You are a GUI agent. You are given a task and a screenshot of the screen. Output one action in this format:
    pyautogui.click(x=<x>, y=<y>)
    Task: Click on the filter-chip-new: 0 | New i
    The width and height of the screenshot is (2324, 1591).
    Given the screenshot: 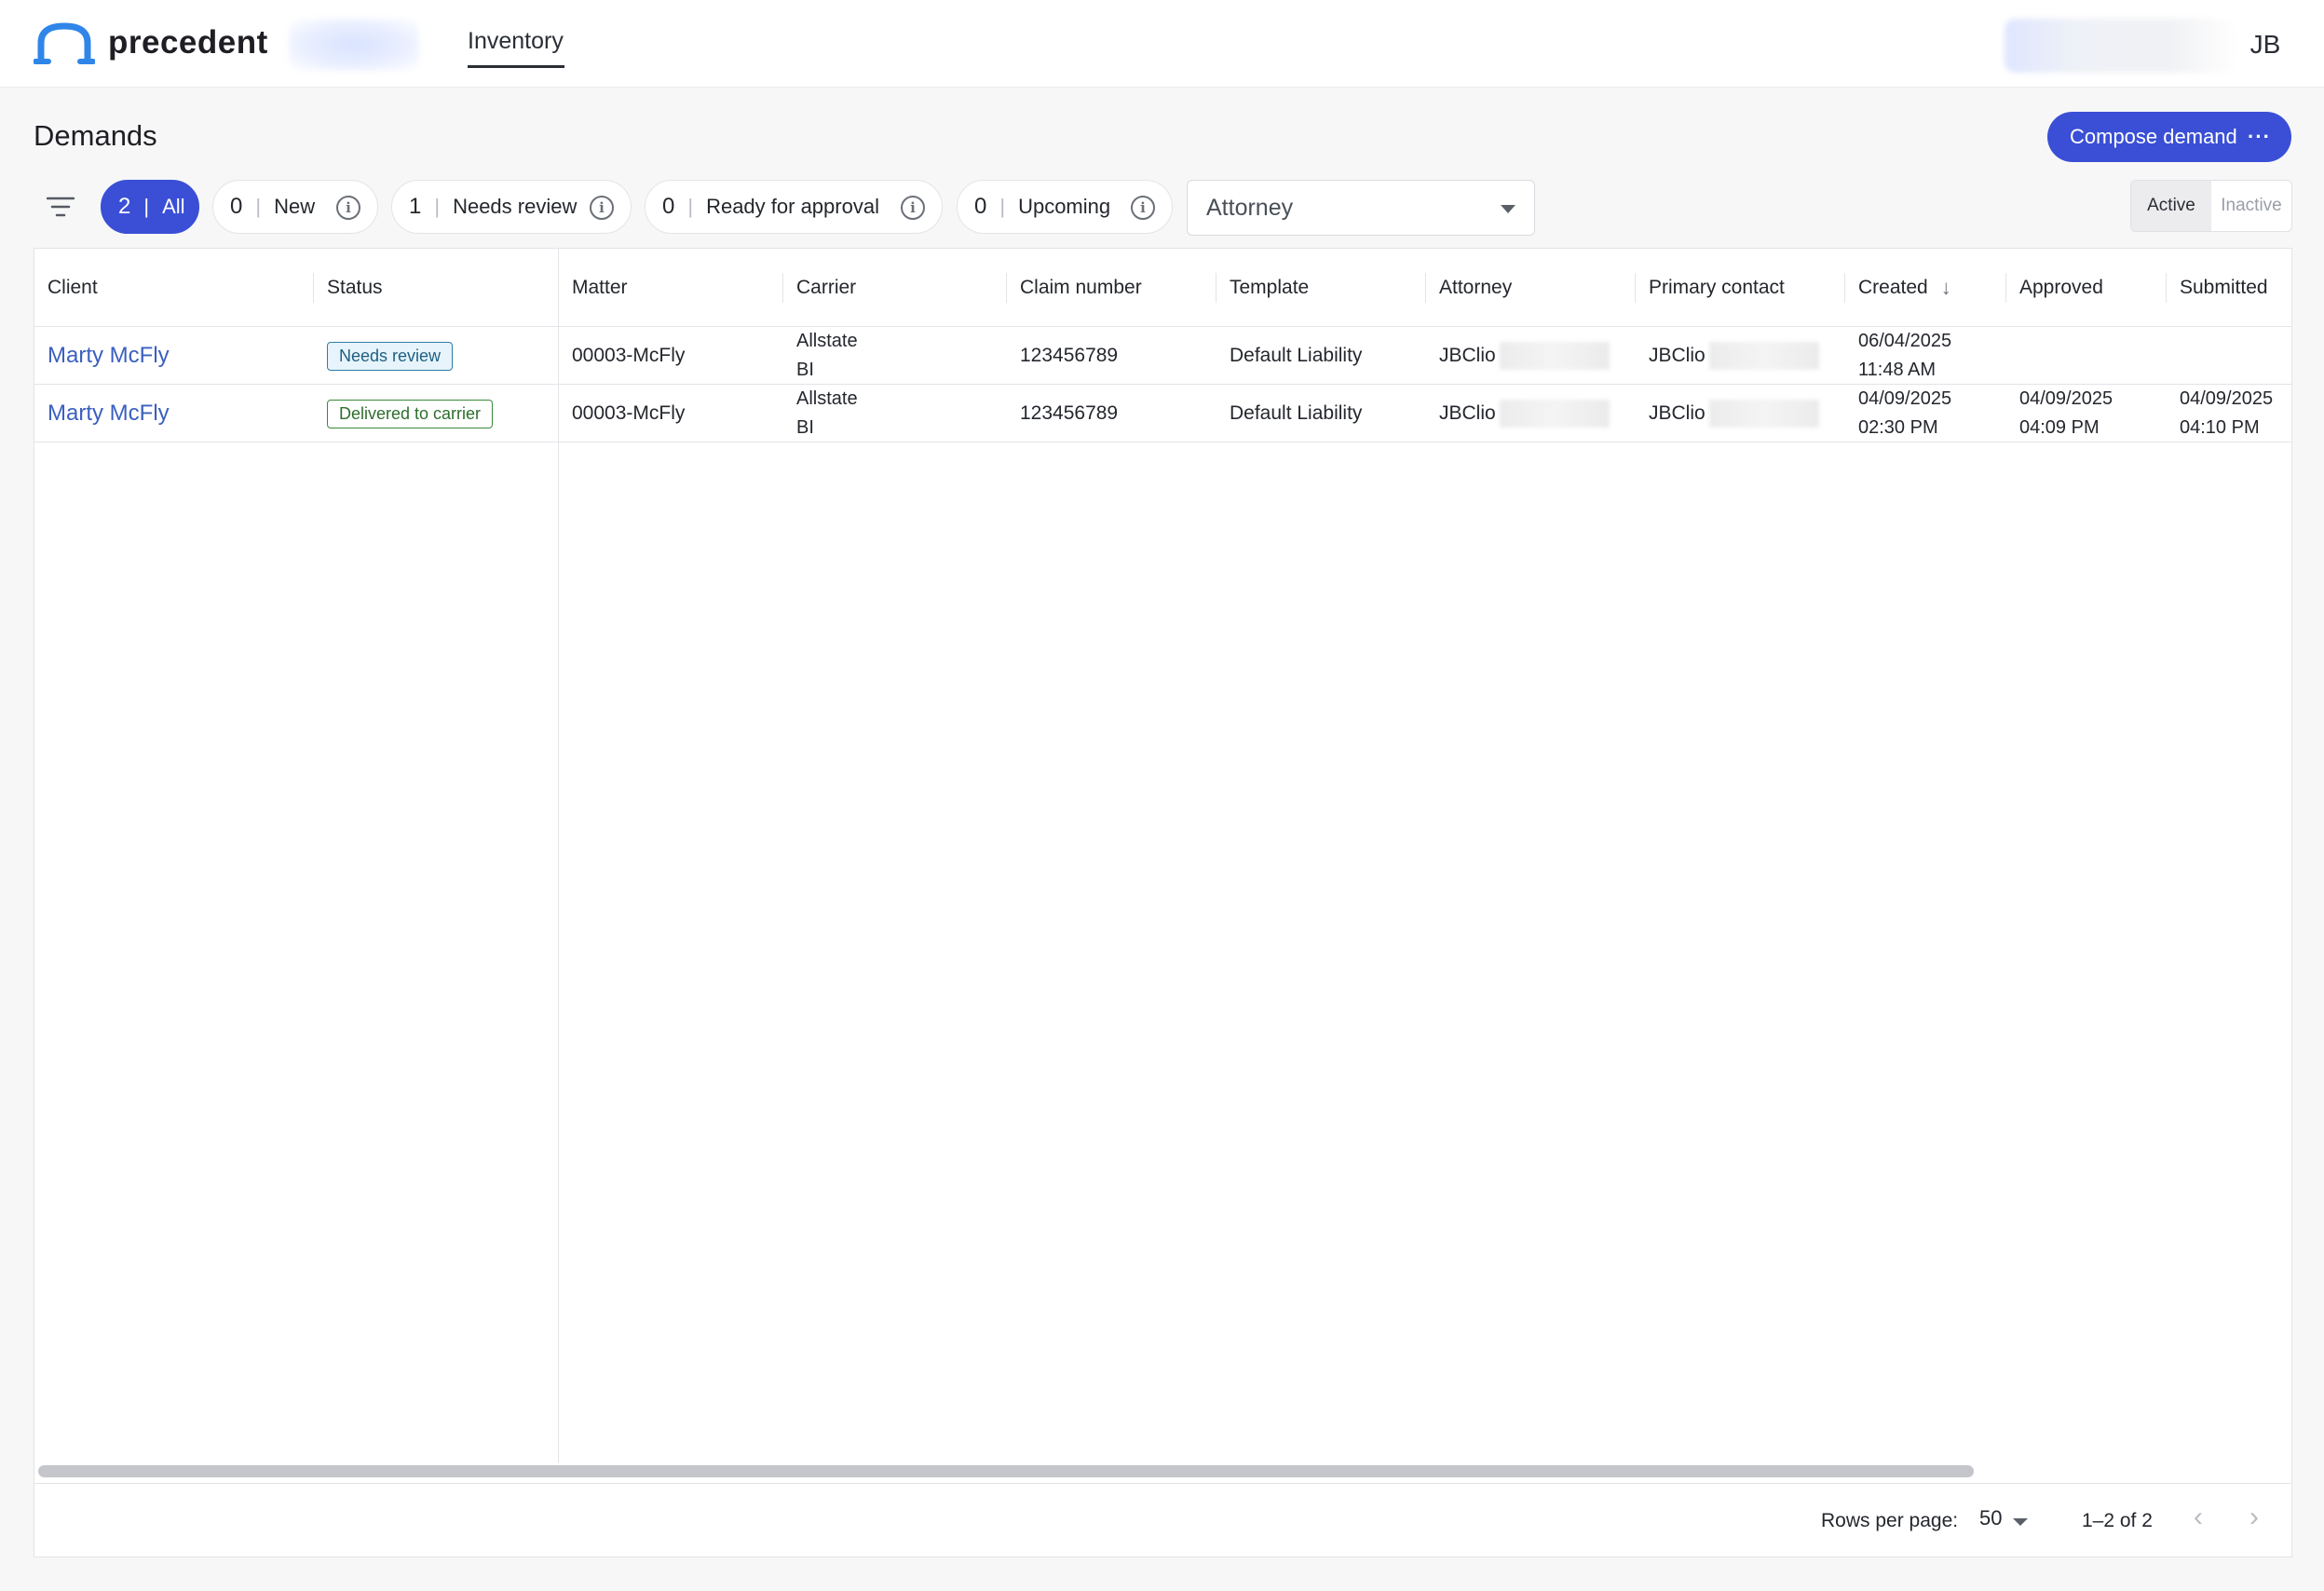 What is the action you would take?
    pyautogui.click(x=295, y=207)
    